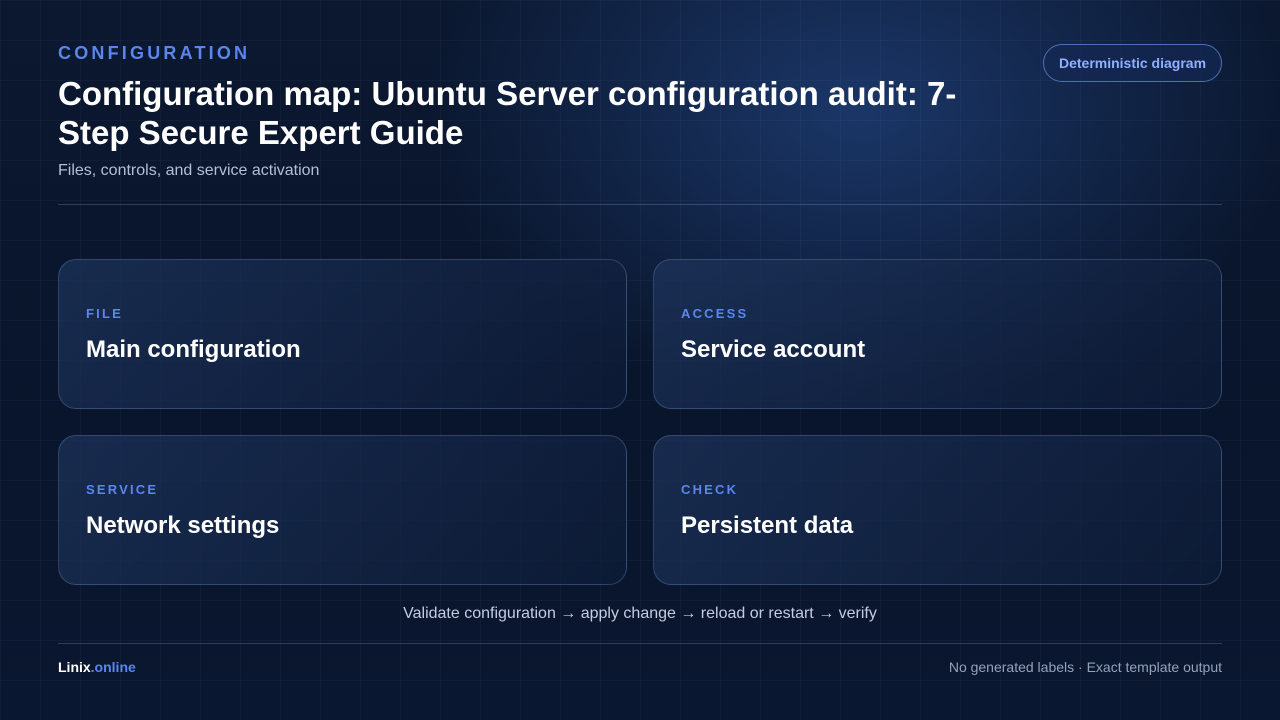  Describe the element at coordinates (342, 510) in the screenshot. I see `card-service: SERVICE Network settings` at that location.